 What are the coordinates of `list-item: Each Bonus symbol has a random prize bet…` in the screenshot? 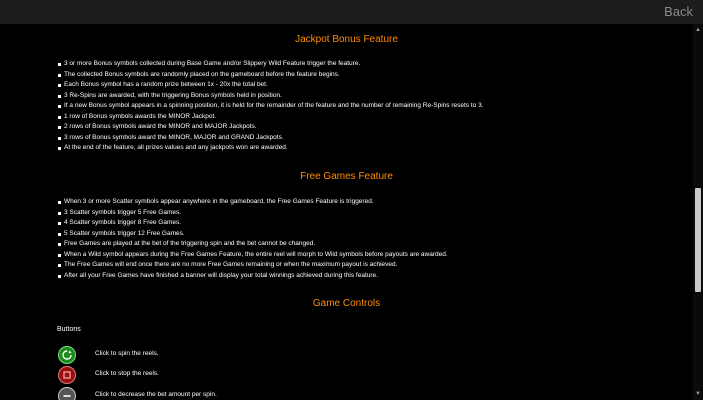 It's located at (271, 85).